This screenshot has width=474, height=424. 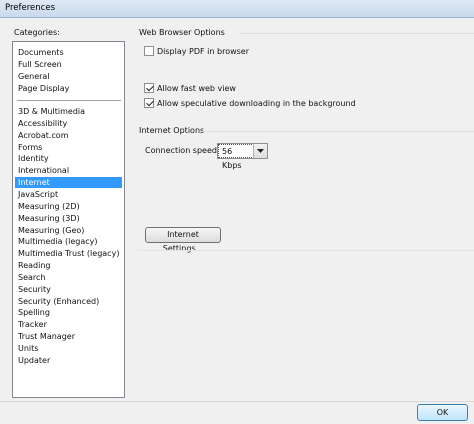 I want to click on category-item: Measuring (3D), so click(x=68, y=218).